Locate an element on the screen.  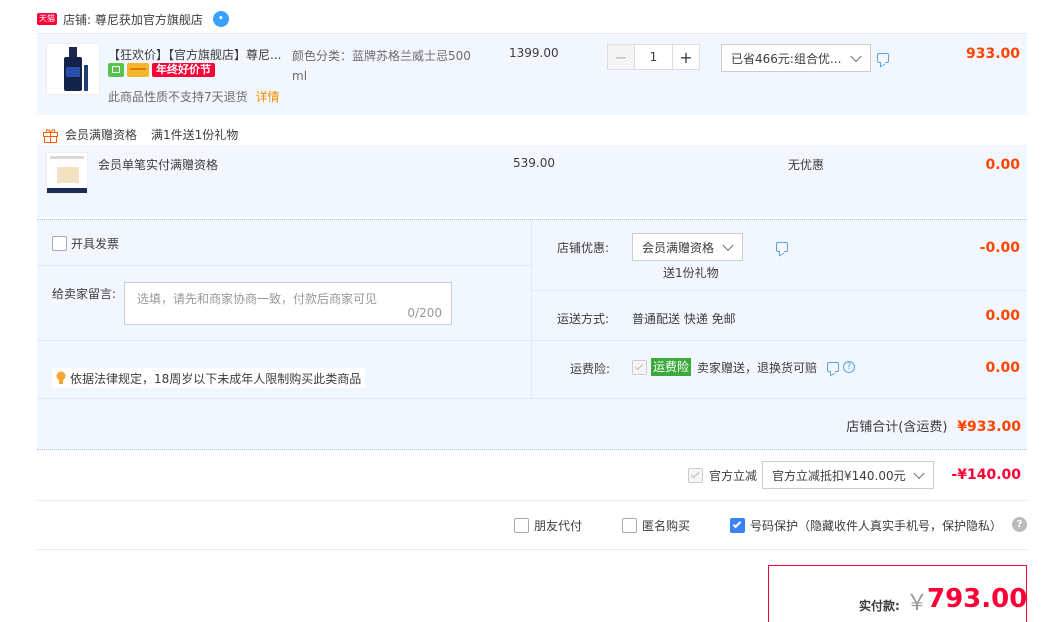
quantity-stepper: − 1 + is located at coordinates (653, 57).